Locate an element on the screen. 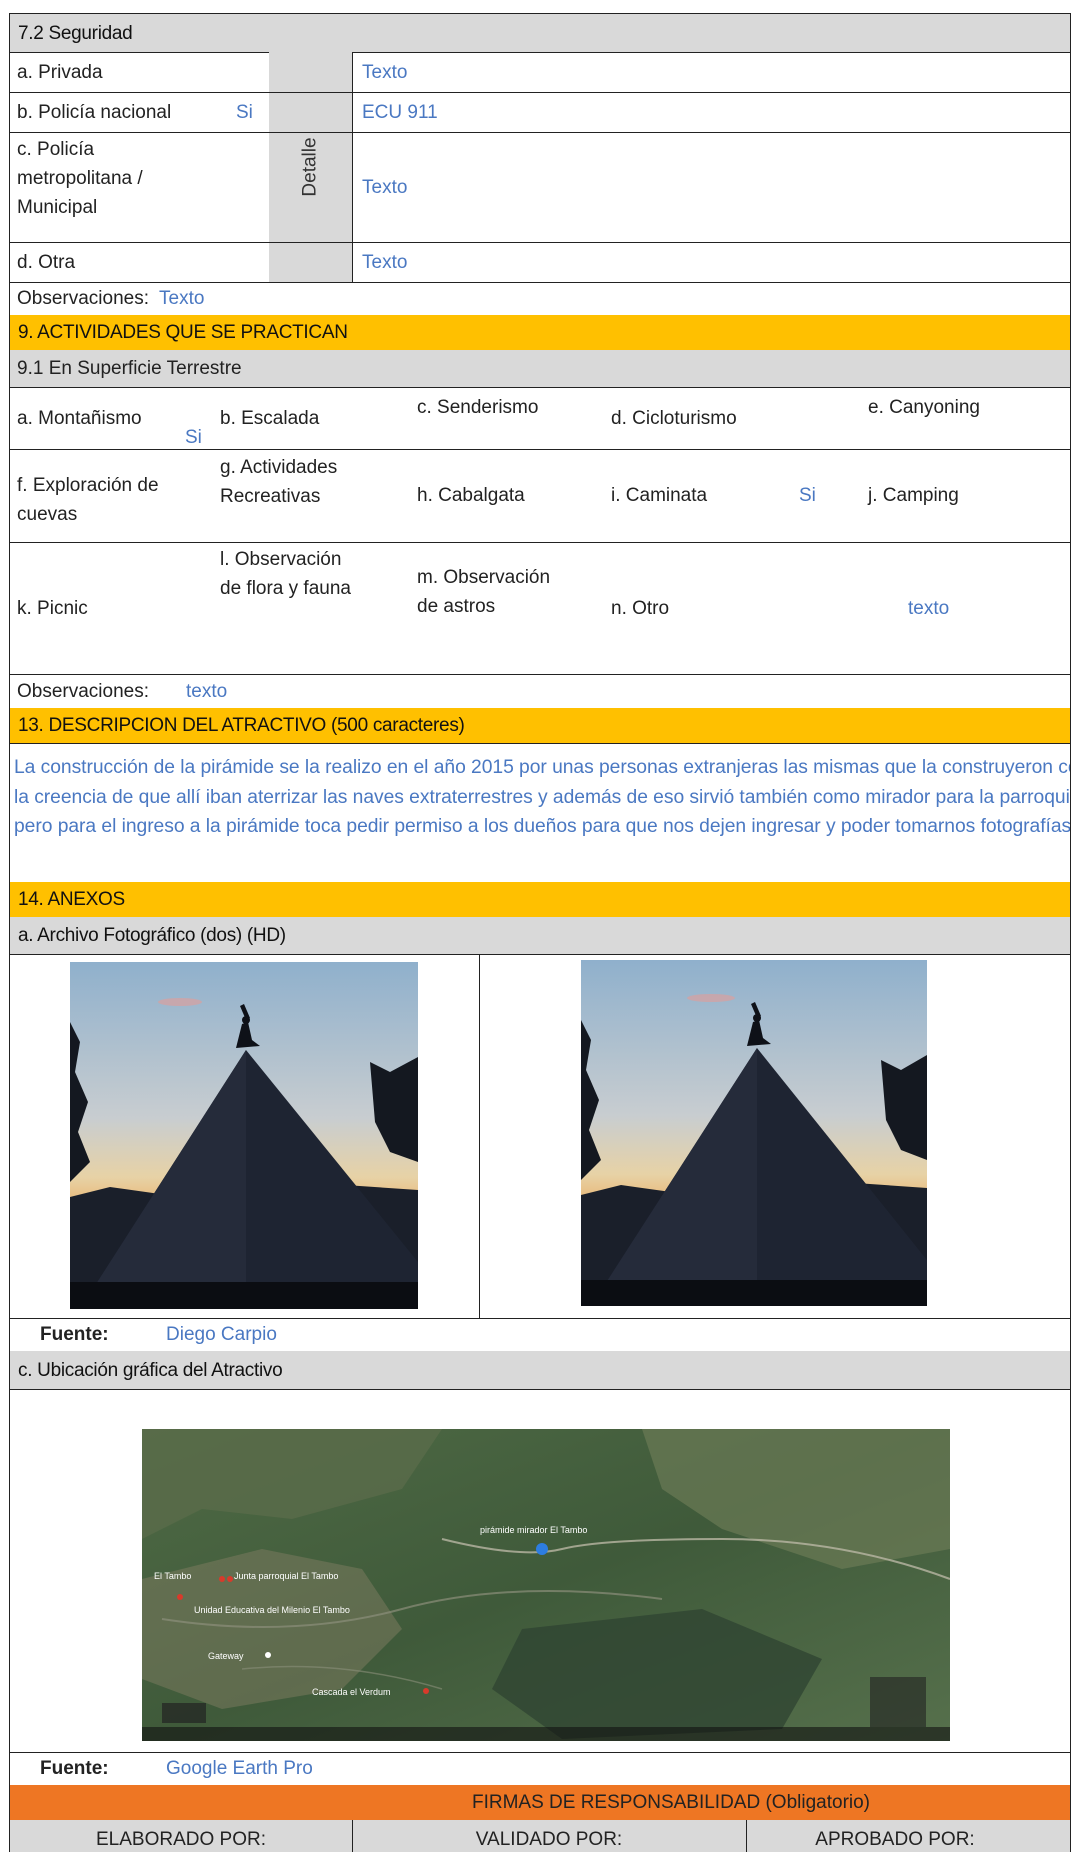  archivo-fotografico-header: a. Archivo Fotográfico (dos) (HD) is located at coordinates (540, 936).